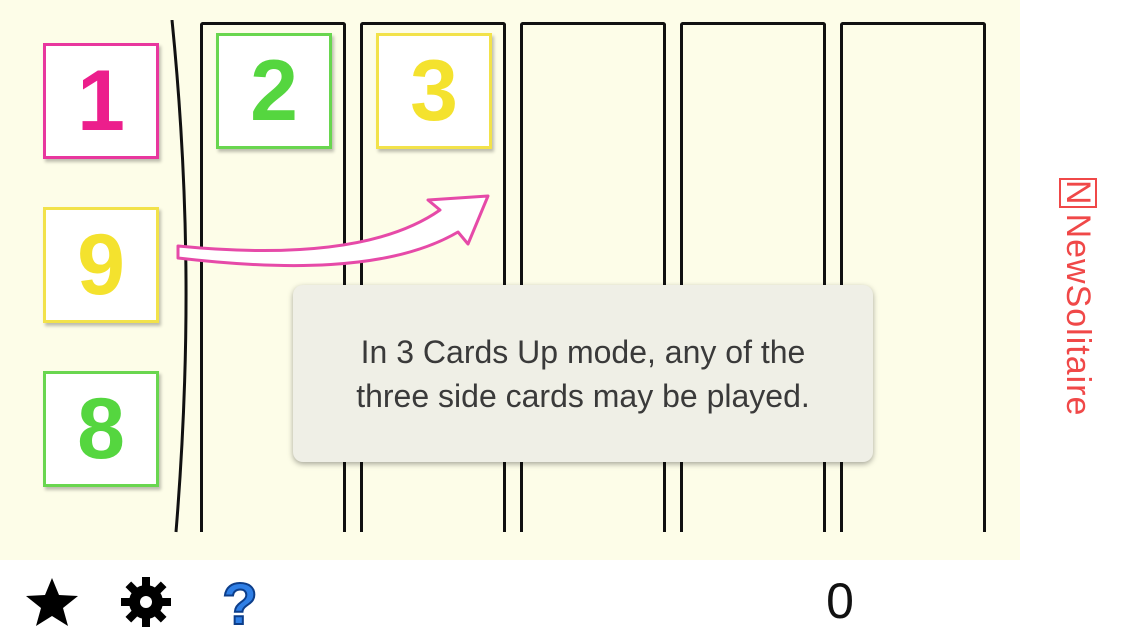 This screenshot has width=1136, height=639. I want to click on card-value: 3, so click(434, 91).